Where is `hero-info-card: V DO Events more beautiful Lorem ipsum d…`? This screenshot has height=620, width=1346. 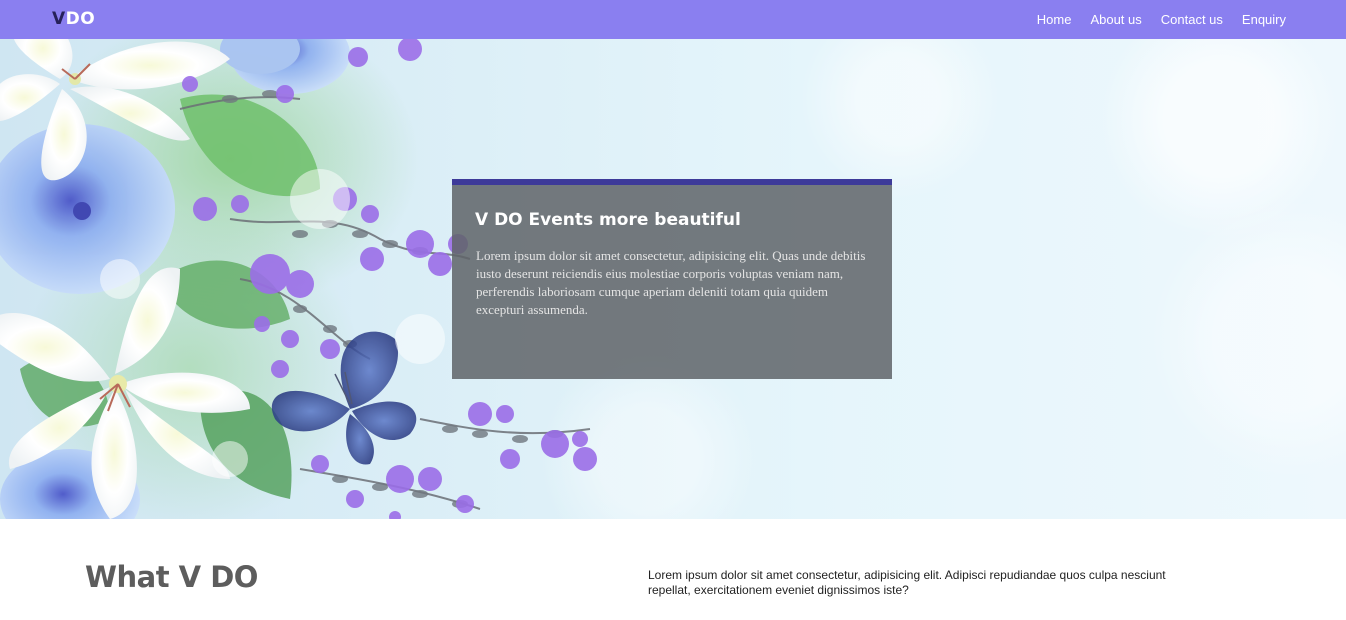
hero-info-card: V DO Events more beautiful Lorem ipsum d… is located at coordinates (672, 279).